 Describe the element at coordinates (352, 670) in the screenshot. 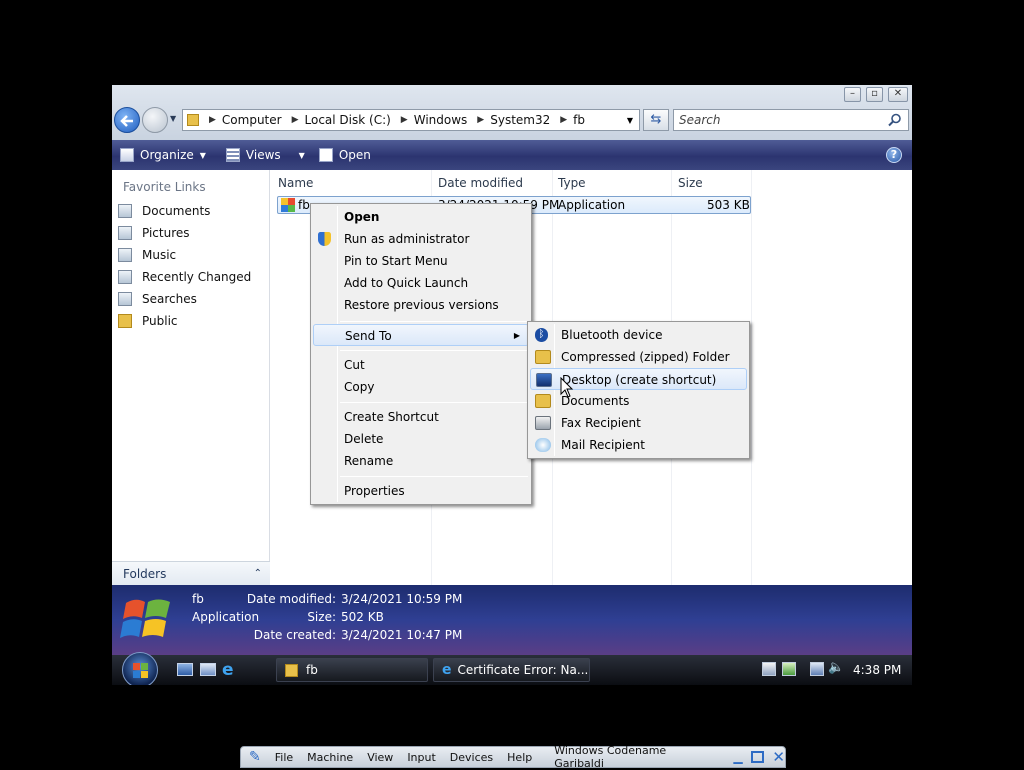

I see `taskbar-button-fb: fb` at that location.